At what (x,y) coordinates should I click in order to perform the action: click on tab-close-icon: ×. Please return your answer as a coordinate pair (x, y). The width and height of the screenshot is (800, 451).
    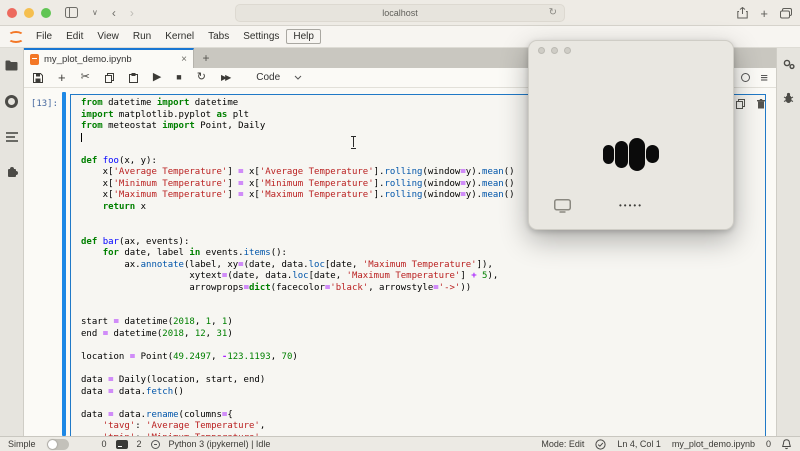
    Looking at the image, I should click on (184, 59).